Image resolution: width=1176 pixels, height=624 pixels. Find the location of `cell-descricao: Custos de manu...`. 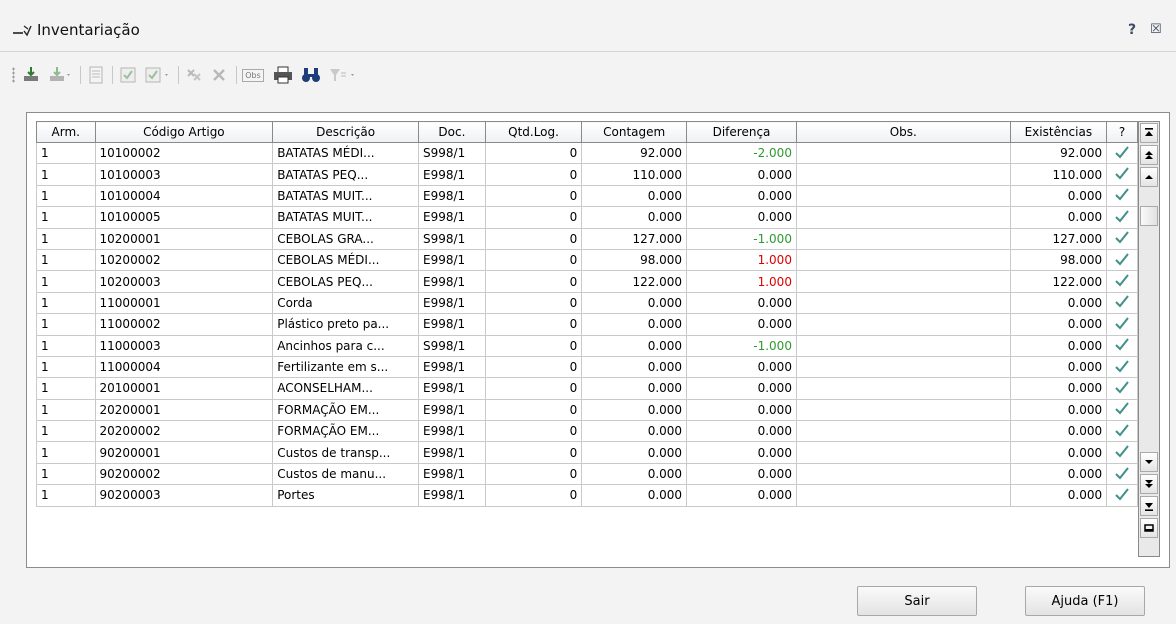

cell-descricao: Custos de manu... is located at coordinates (346, 474).